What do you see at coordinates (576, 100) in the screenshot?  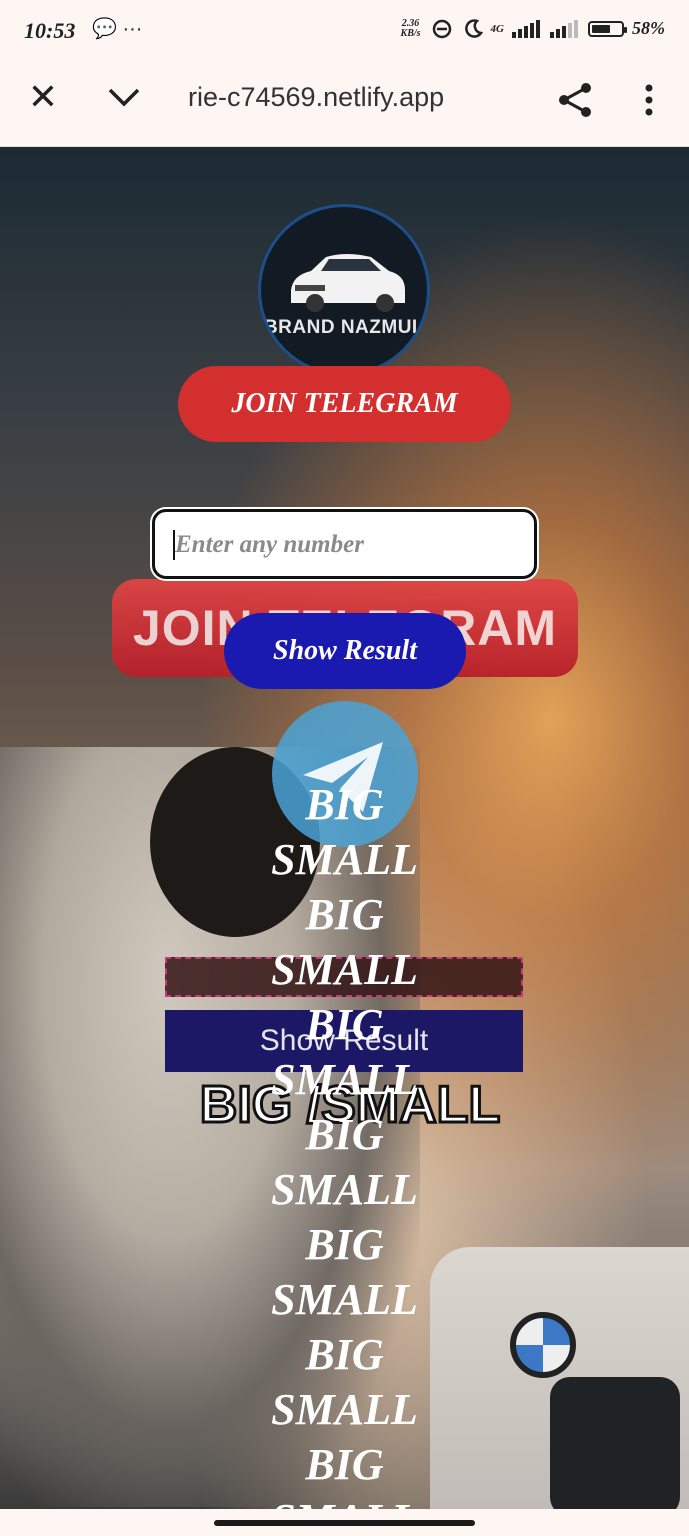 I see `share-icon` at bounding box center [576, 100].